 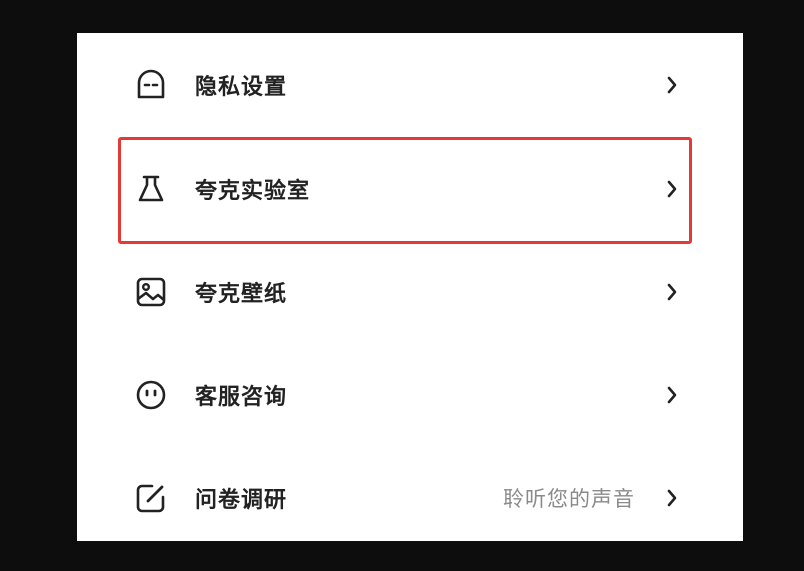 What do you see at coordinates (253, 191) in the screenshot?
I see `menu-item-label: 夸克实验室` at bounding box center [253, 191].